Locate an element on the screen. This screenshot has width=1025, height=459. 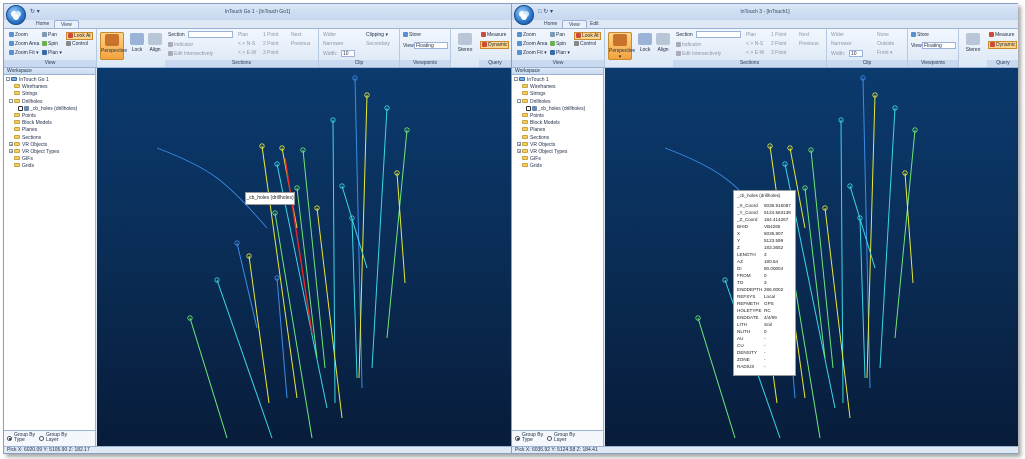
measure-button: Measure is located at coordinates (1001, 35).